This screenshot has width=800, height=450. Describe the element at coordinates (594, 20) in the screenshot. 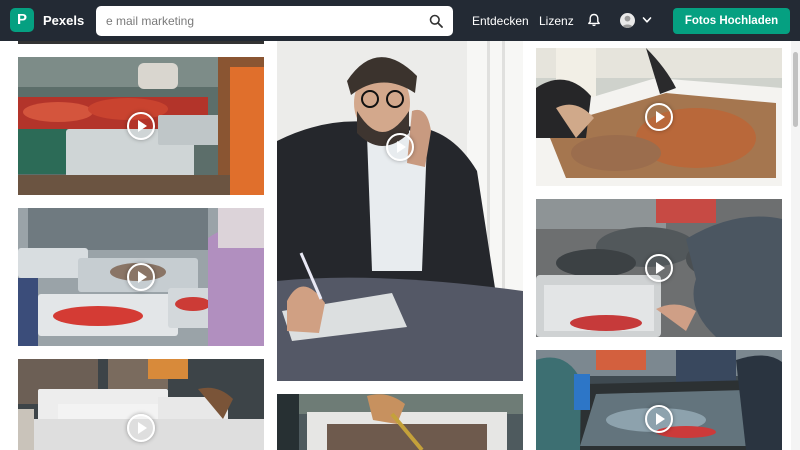

I see `bell-icon` at that location.